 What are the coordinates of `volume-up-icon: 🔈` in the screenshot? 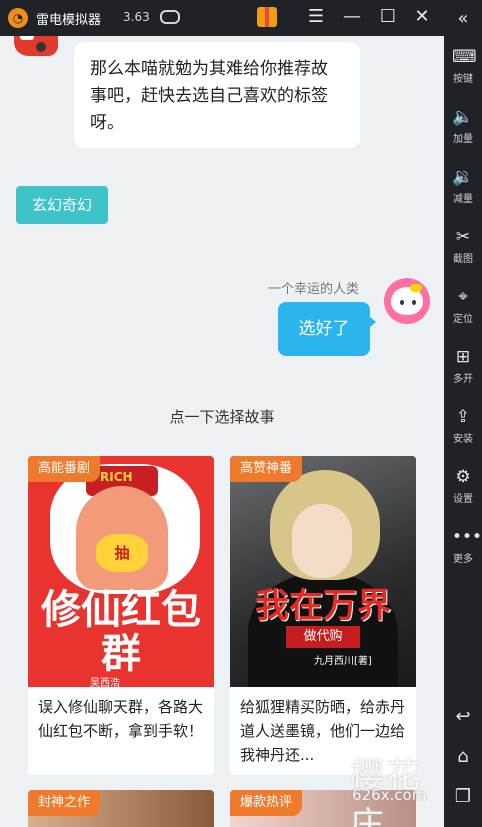 It's located at (463, 117).